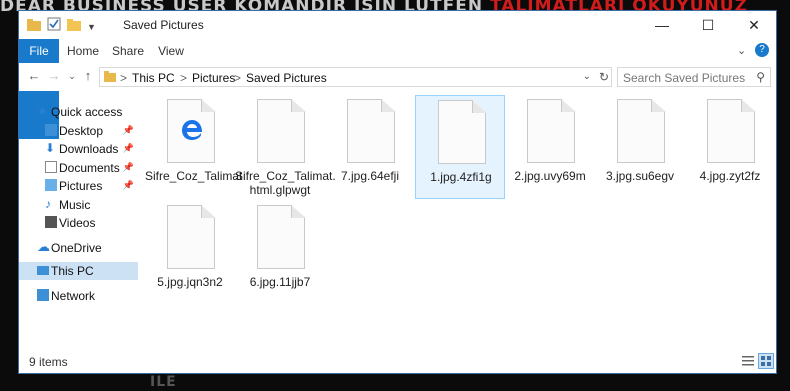 This screenshot has height=391, width=790. What do you see at coordinates (128, 51) in the screenshot?
I see `tab-share: Share` at bounding box center [128, 51].